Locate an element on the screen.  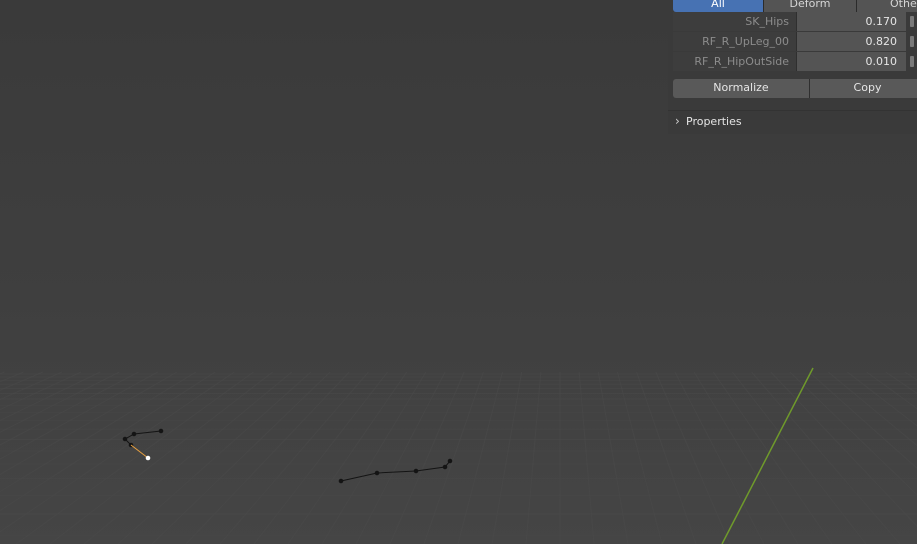
armature-left is located at coordinates (143, 438).